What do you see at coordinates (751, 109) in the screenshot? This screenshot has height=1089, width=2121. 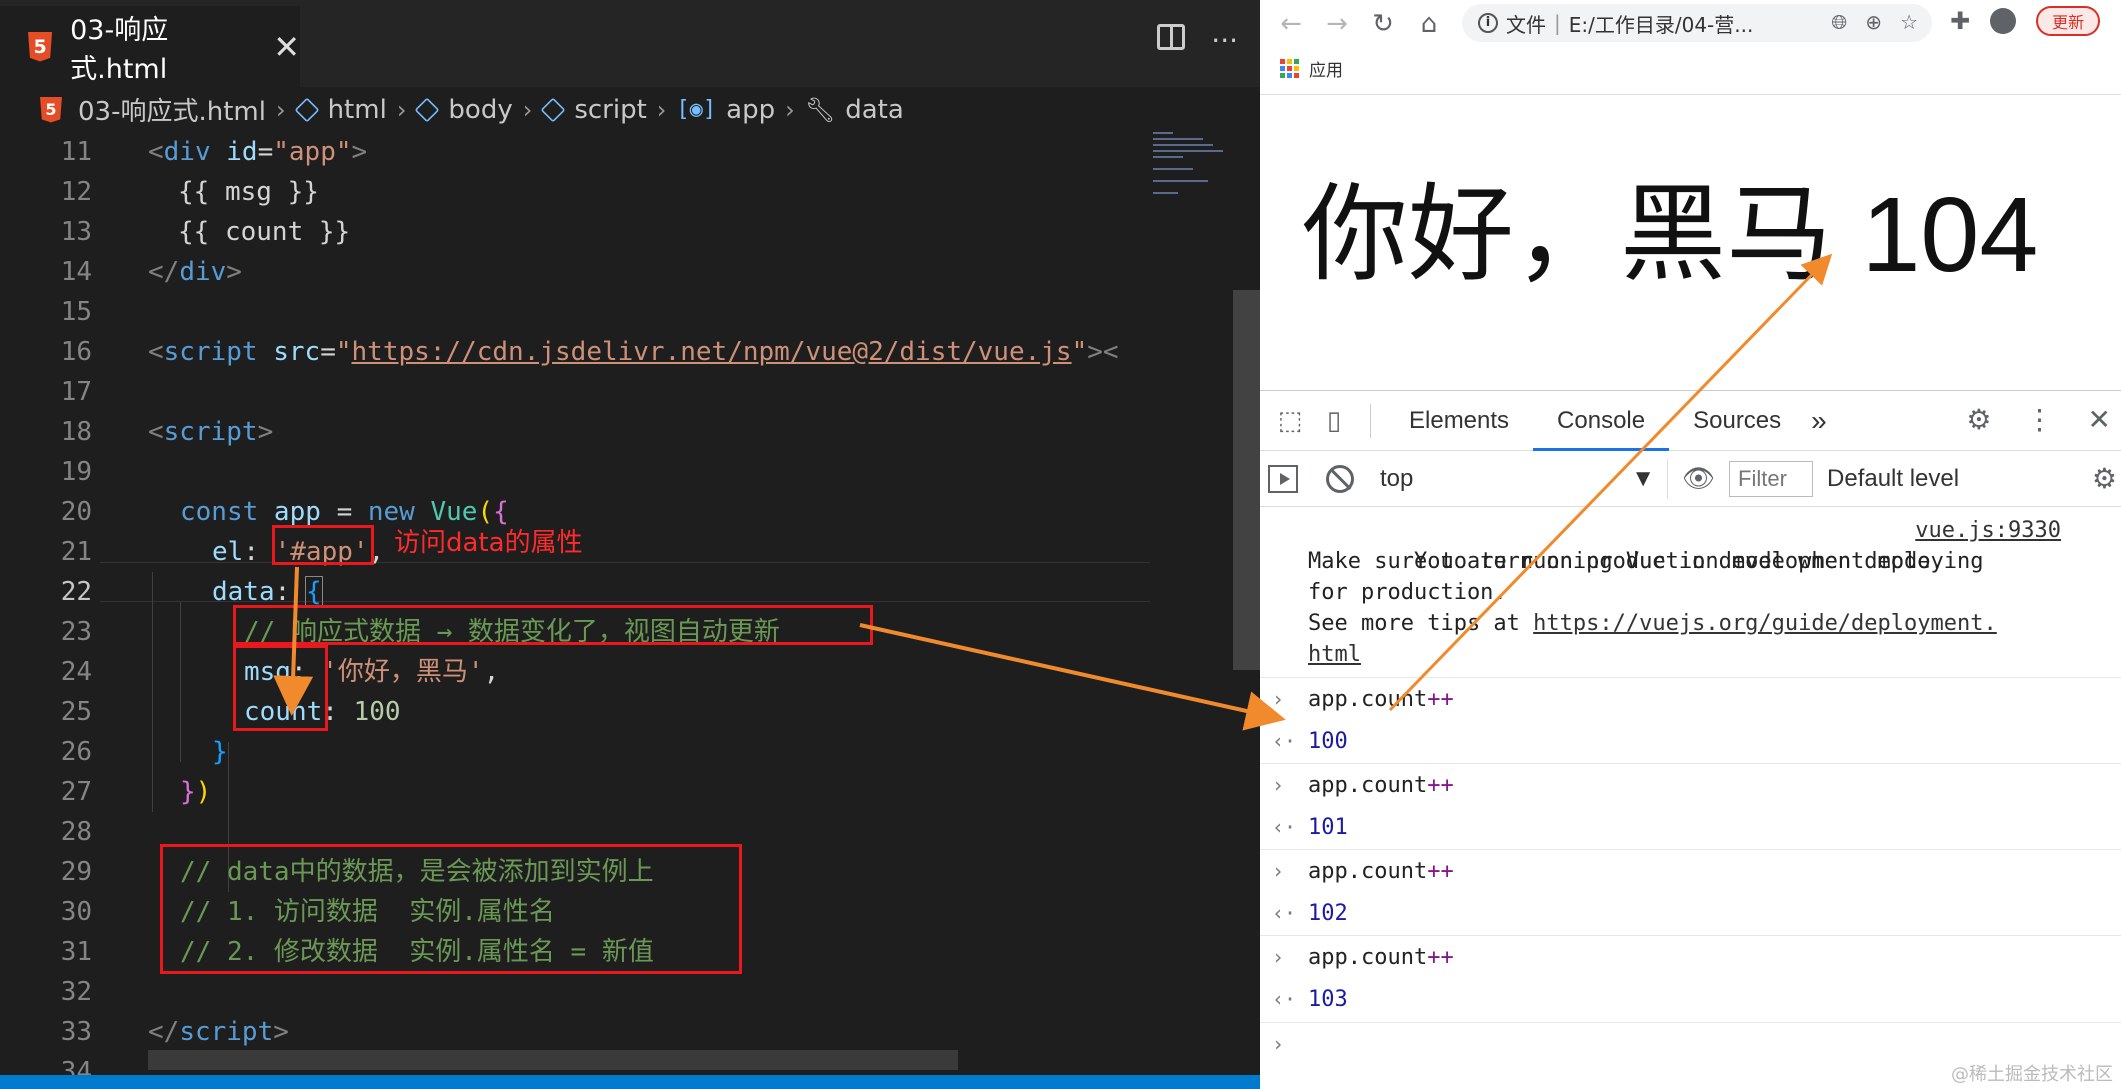 I see `breadcrumb-label: app` at bounding box center [751, 109].